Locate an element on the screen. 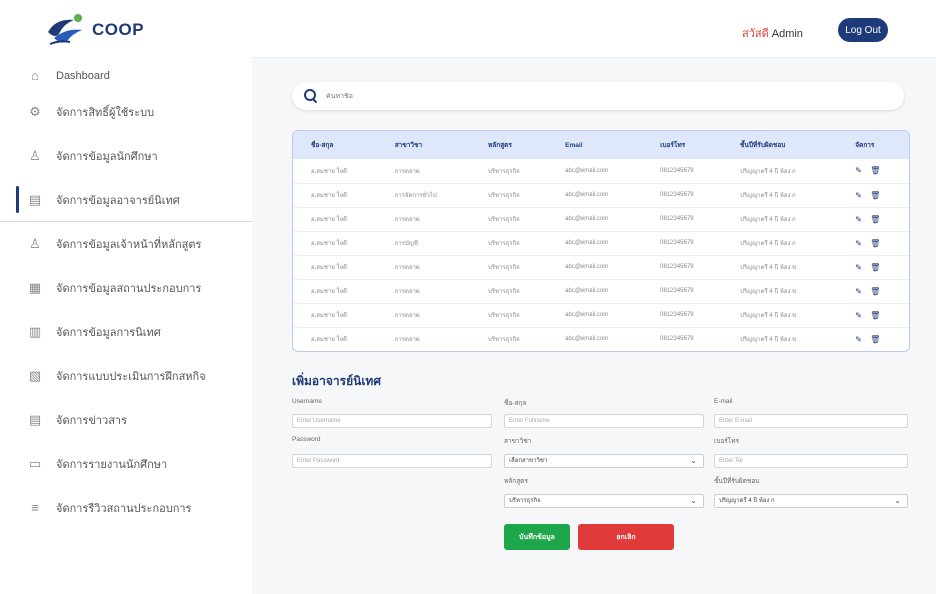 This screenshot has width=936, height=594. fullname-field: Enter Fullname is located at coordinates (604, 421).